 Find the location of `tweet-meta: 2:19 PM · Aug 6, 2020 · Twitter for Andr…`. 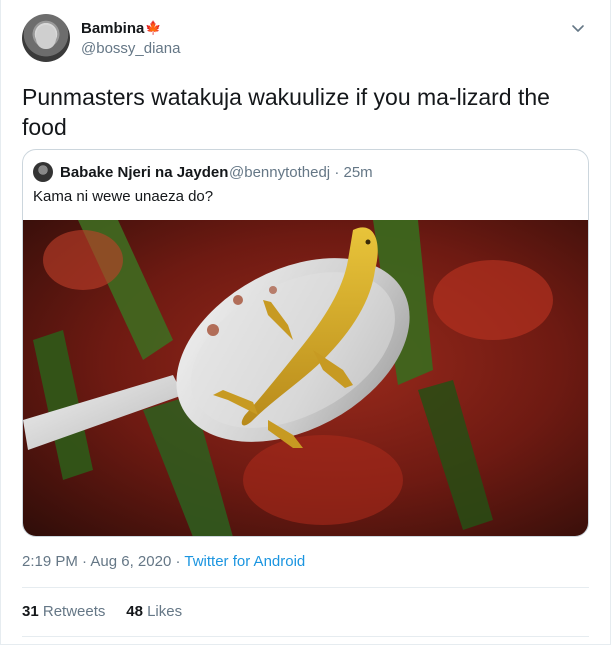

tweet-meta: 2:19 PM · Aug 6, 2020 · Twitter for Andr… is located at coordinates (163, 561).